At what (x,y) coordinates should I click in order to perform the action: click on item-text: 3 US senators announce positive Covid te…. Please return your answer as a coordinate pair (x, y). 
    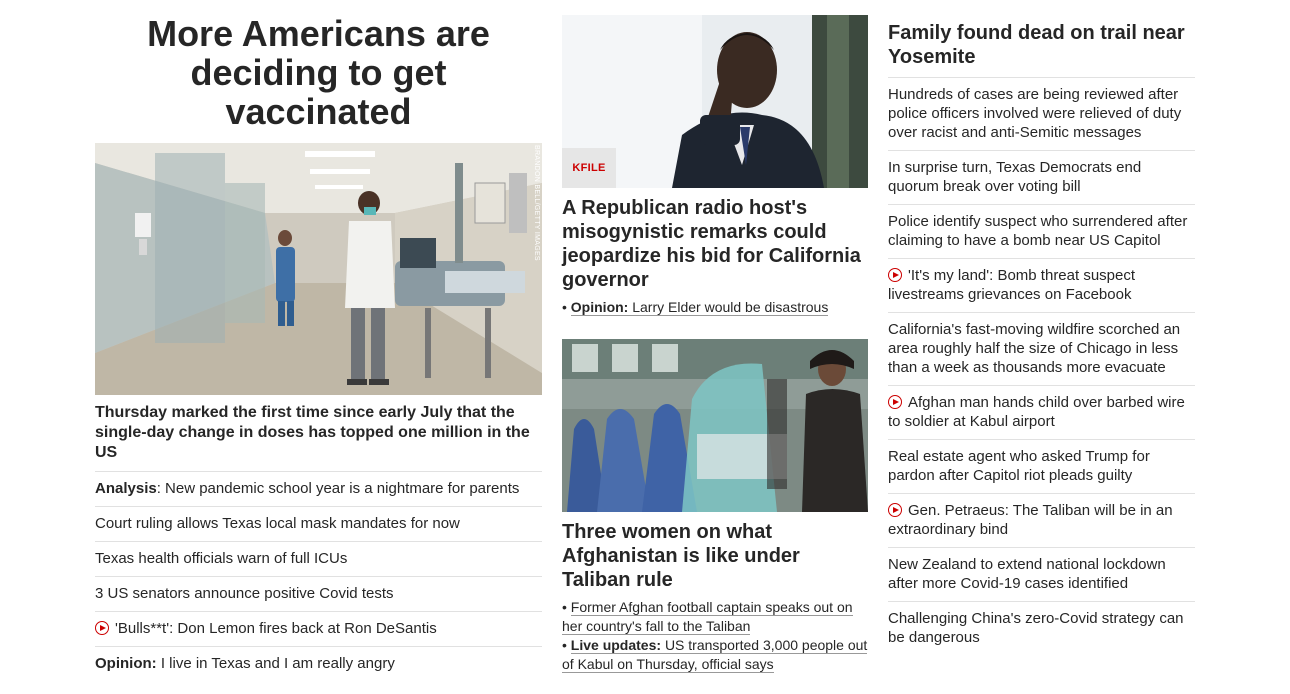
    Looking at the image, I should click on (244, 593).